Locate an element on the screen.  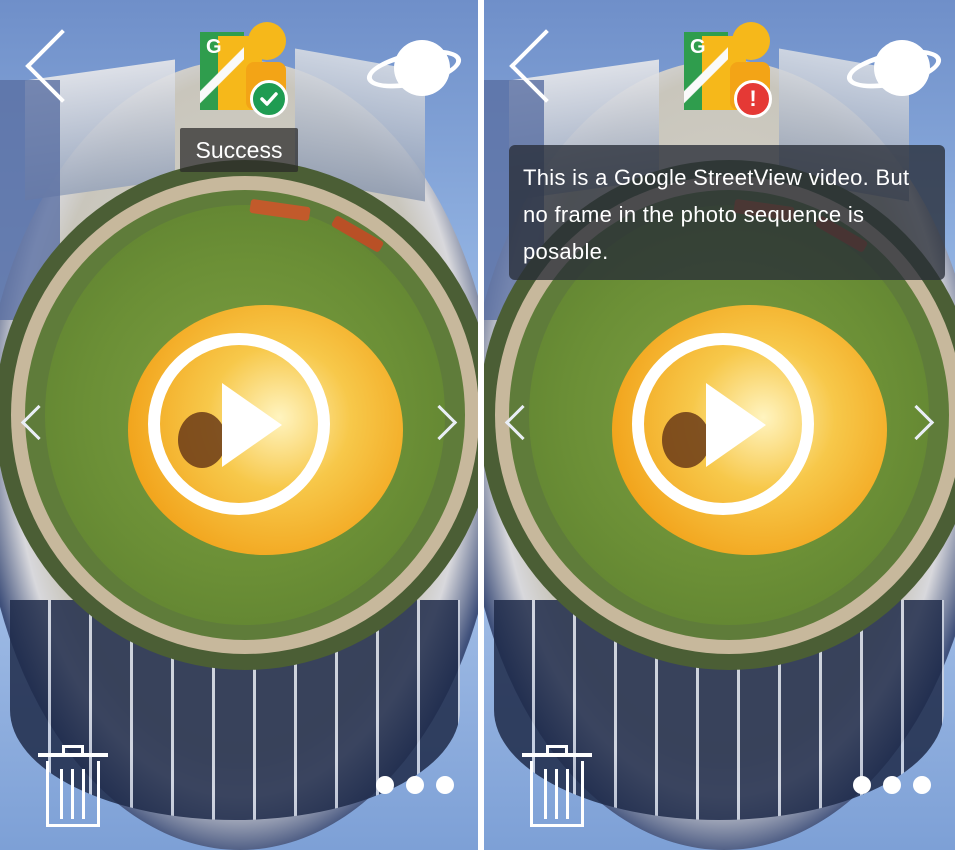
check-icon is located at coordinates (269, 99).